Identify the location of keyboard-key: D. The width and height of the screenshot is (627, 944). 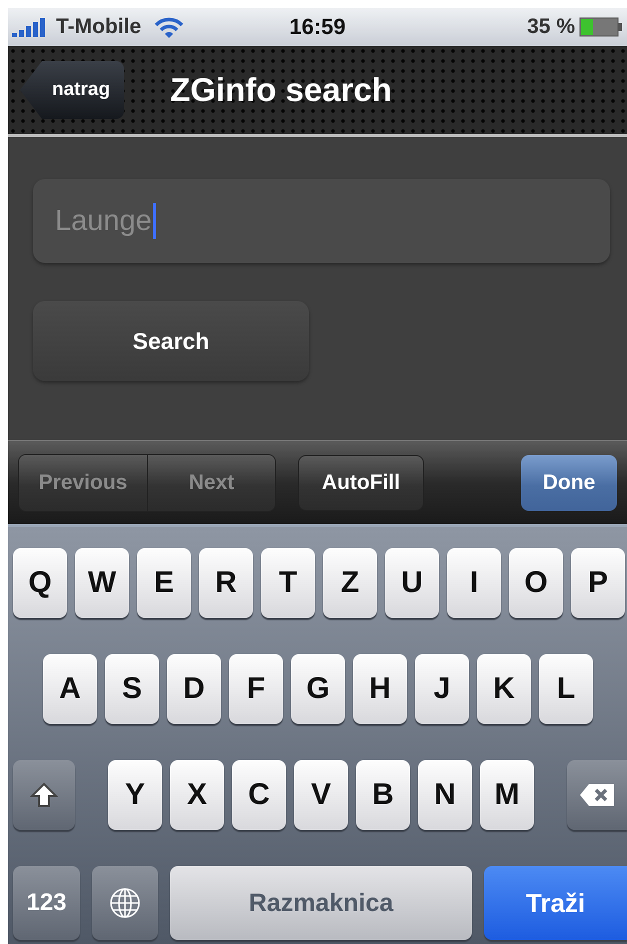
(194, 689).